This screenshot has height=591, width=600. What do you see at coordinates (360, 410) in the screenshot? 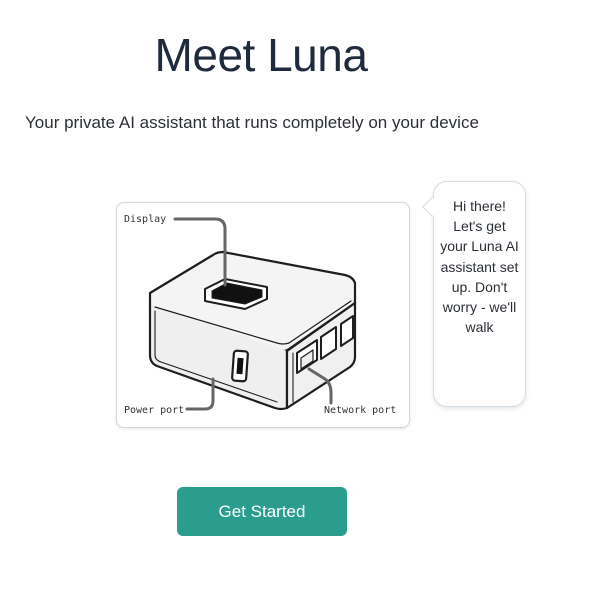
I see `network-port-label: Network port` at bounding box center [360, 410].